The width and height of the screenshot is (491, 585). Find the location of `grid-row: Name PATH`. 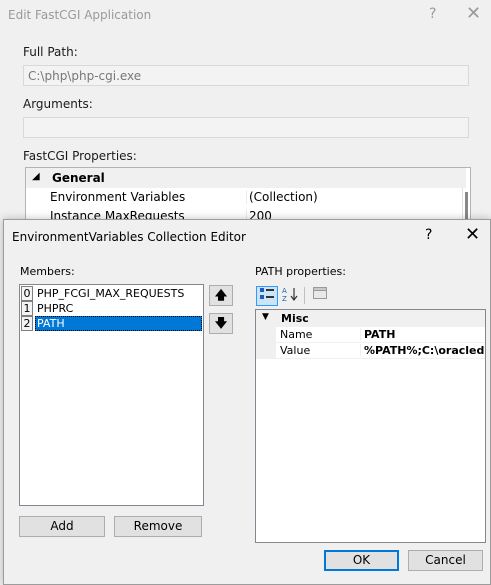

grid-row: Name PATH is located at coordinates (380, 335).